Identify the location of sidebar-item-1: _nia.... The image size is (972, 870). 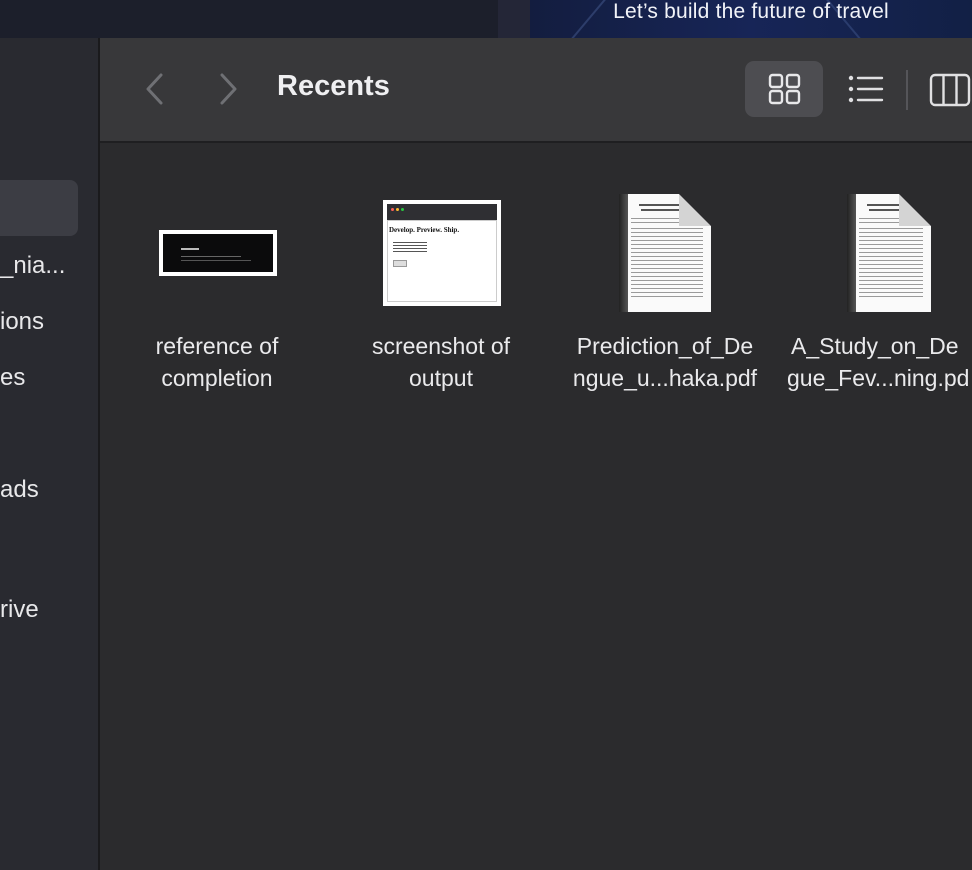
(32, 266).